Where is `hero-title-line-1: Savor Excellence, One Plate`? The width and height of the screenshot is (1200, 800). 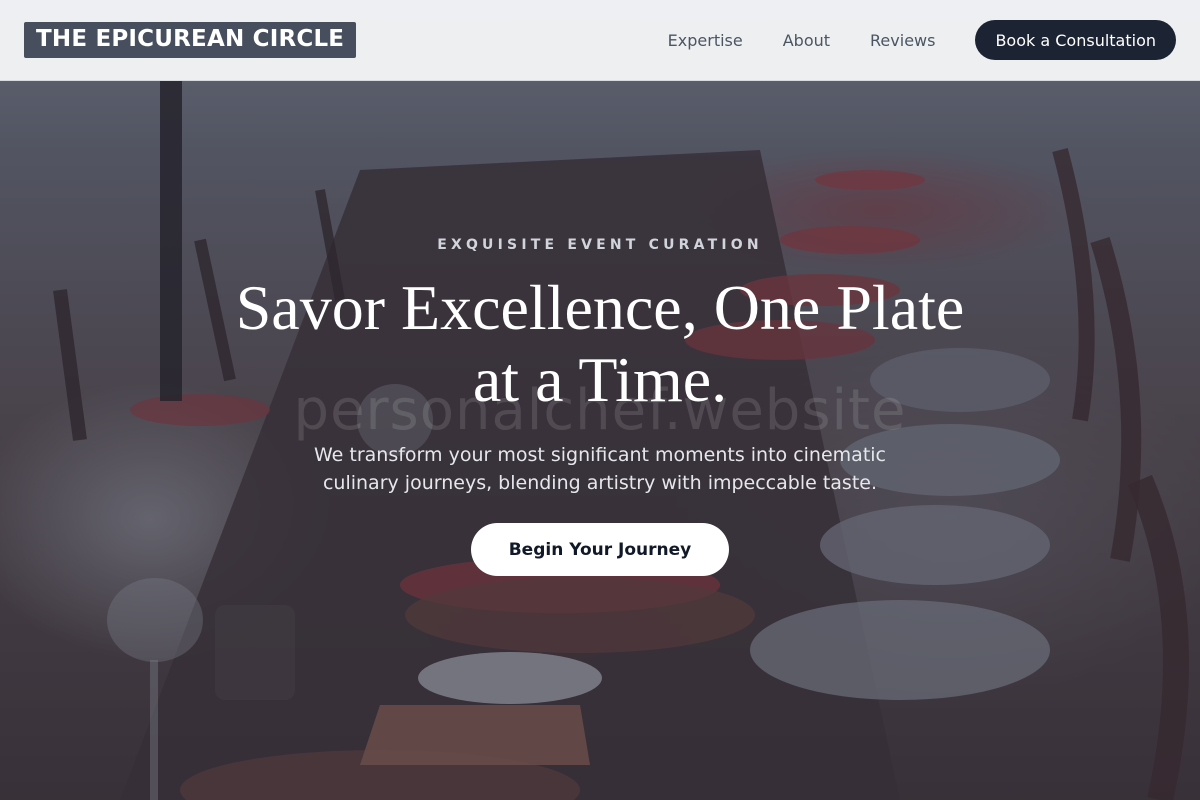 hero-title-line-1: Savor Excellence, One Plate is located at coordinates (600, 307).